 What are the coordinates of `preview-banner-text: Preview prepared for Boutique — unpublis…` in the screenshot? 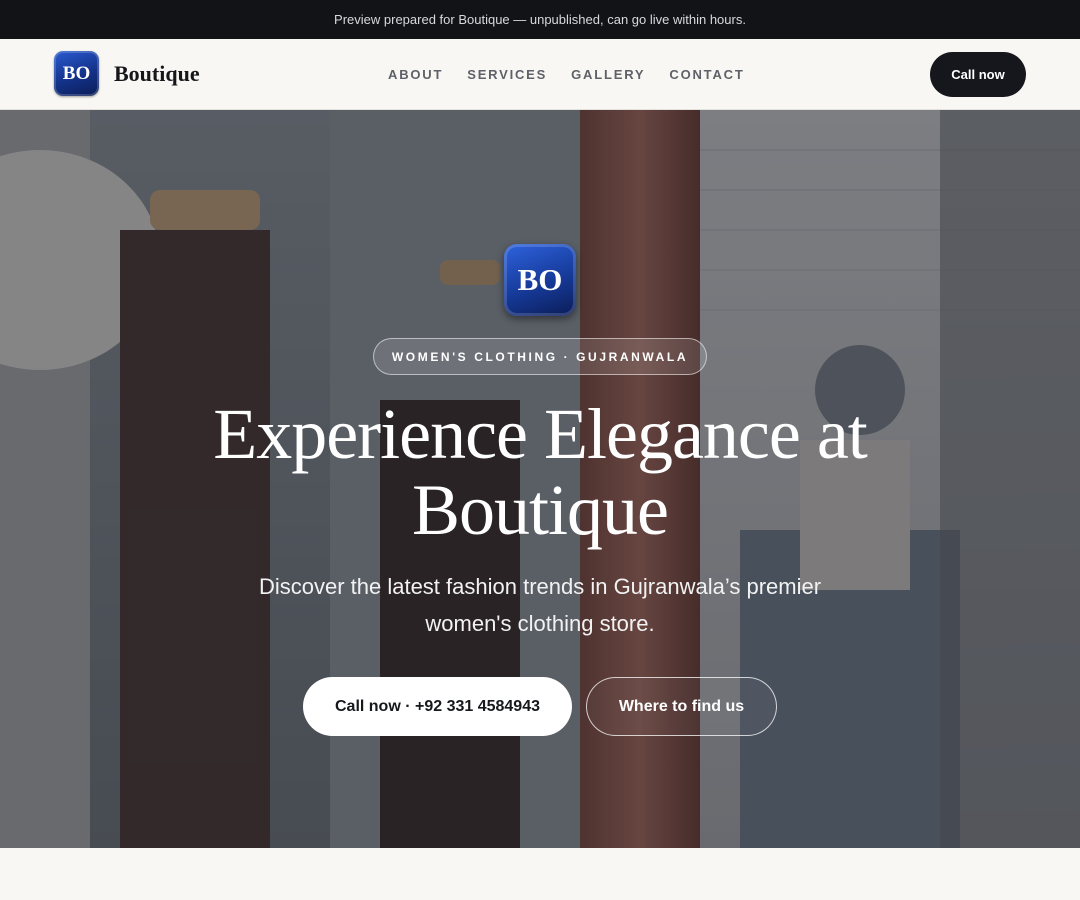 It's located at (540, 19).